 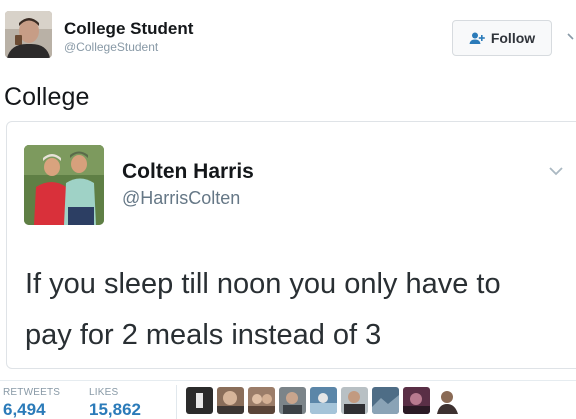 I want to click on quoted-author-avatar, so click(x=64, y=185).